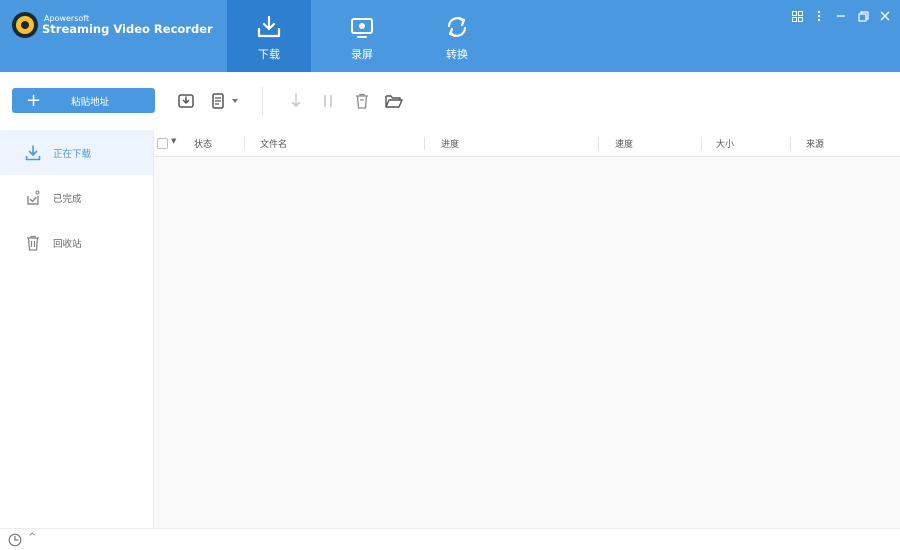 The image size is (900, 550). Describe the element at coordinates (885, 16) in the screenshot. I see `close-icon` at that location.